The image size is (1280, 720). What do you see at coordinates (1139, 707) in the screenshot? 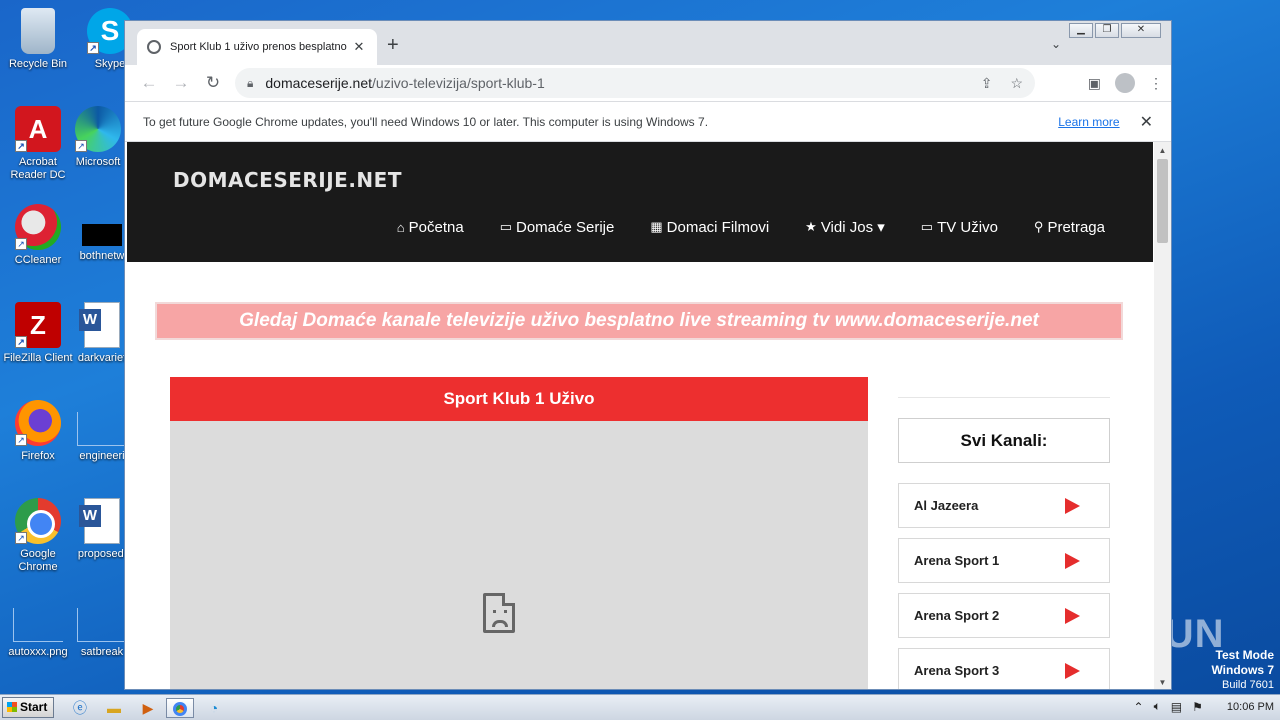
I see `tray-expand-icon: ⌃` at bounding box center [1139, 707].